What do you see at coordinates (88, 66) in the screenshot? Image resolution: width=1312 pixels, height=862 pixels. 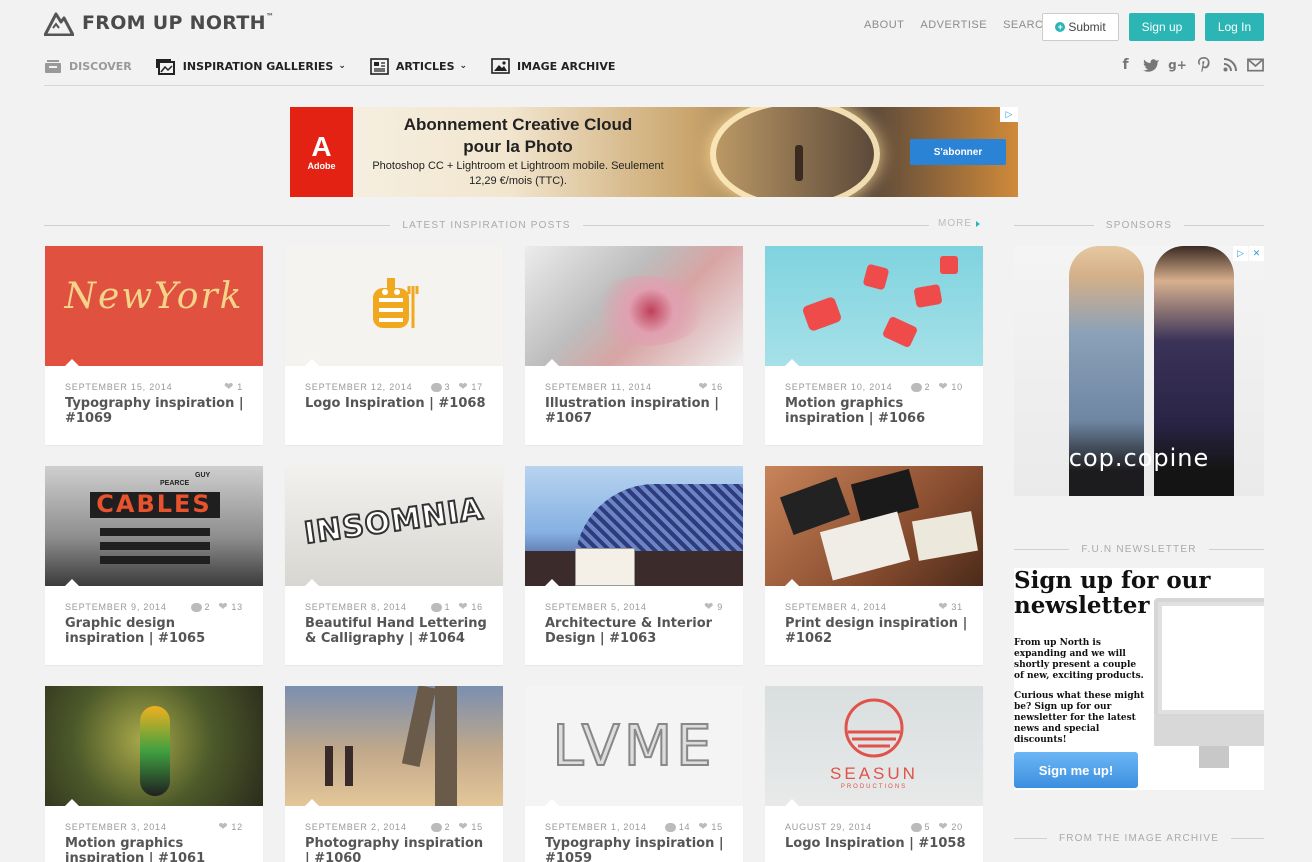 I see `nav-discover: DISCOVER` at bounding box center [88, 66].